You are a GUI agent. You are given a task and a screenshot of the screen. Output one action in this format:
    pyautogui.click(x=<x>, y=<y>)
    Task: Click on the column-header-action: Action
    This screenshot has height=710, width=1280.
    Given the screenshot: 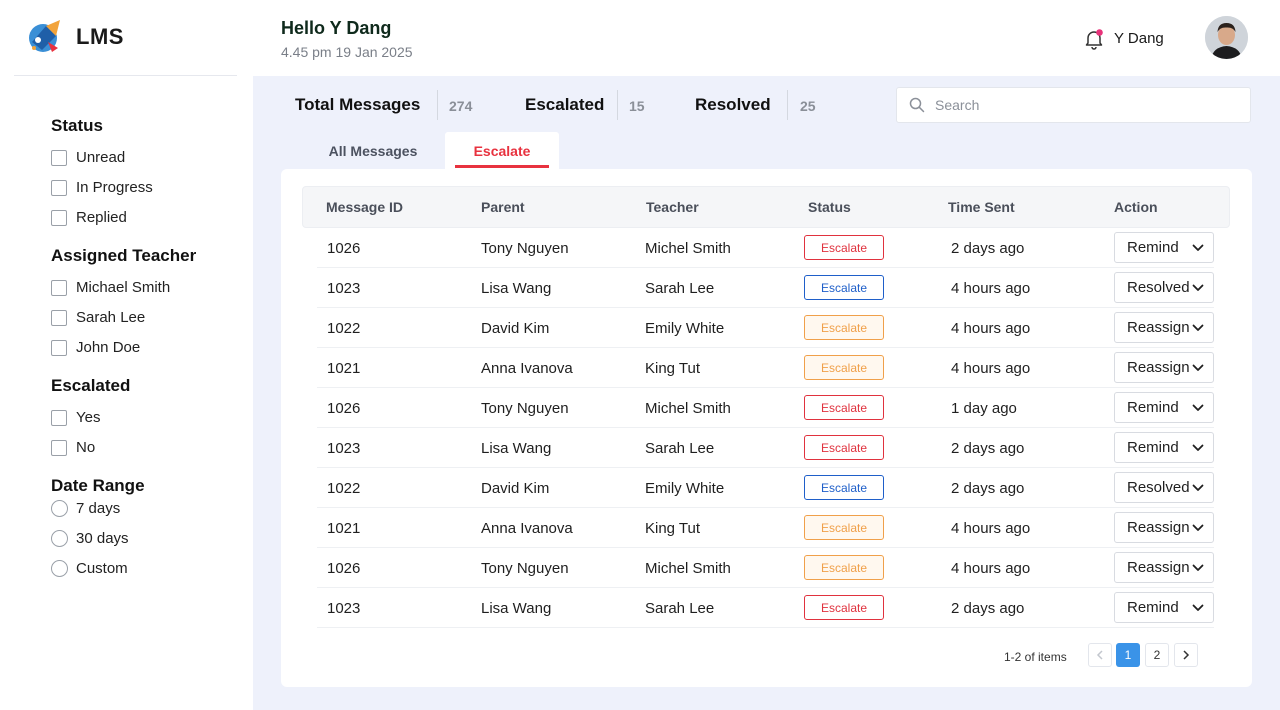 What is the action you would take?
    pyautogui.click(x=1136, y=207)
    